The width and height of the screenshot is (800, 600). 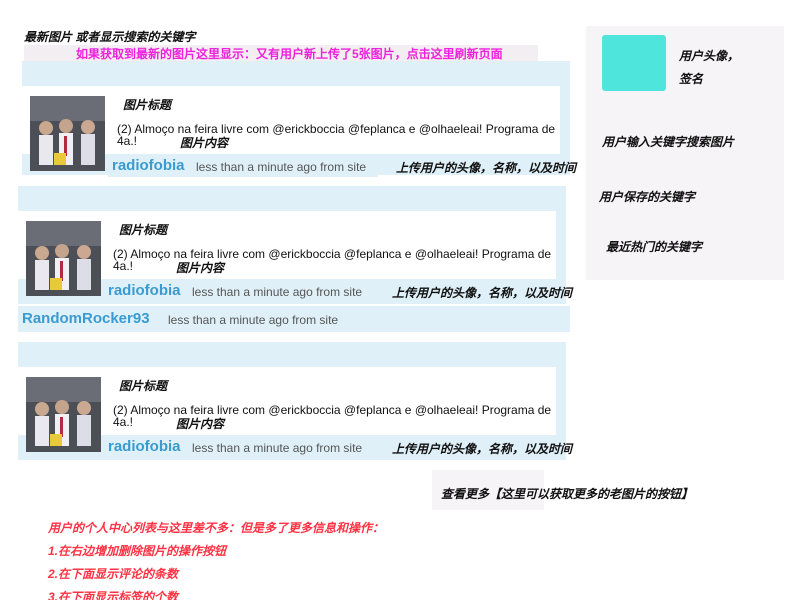 What do you see at coordinates (567, 493) in the screenshot?
I see `load-more-label: 查看更多【这里可以获取更多的老图片的按钮】` at bounding box center [567, 493].